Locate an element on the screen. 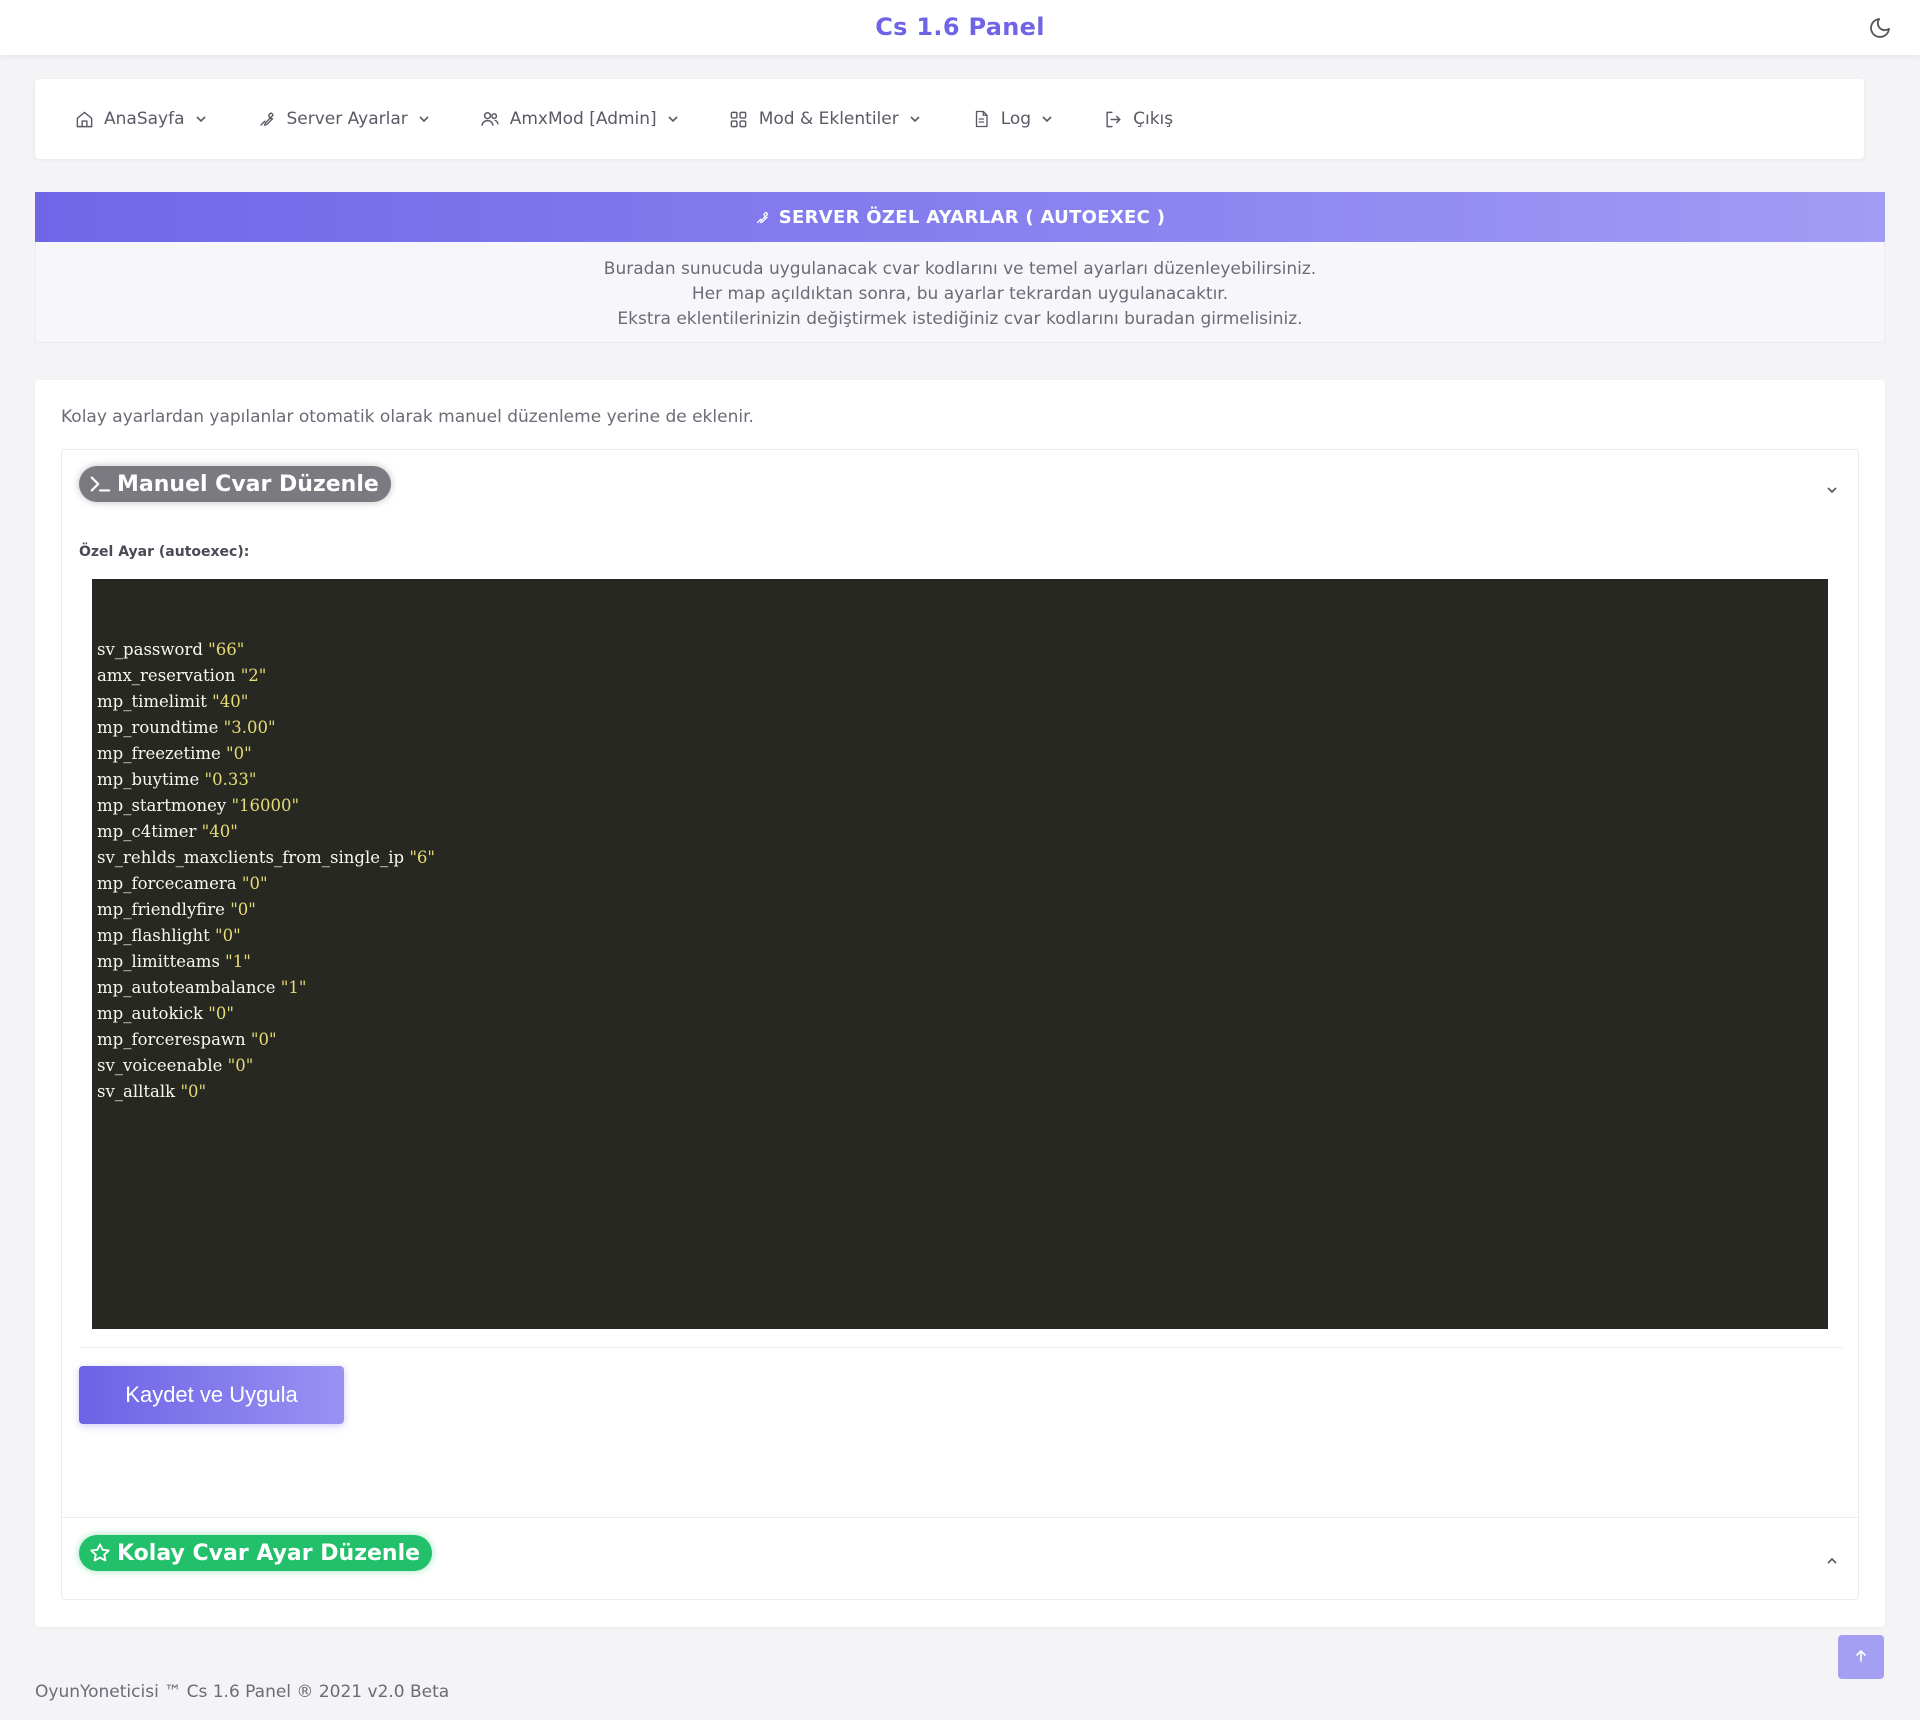 Image resolution: width=1920 pixels, height=1720 pixels. cvar-line: mp_autoteambalance "1" is located at coordinates (962, 988).